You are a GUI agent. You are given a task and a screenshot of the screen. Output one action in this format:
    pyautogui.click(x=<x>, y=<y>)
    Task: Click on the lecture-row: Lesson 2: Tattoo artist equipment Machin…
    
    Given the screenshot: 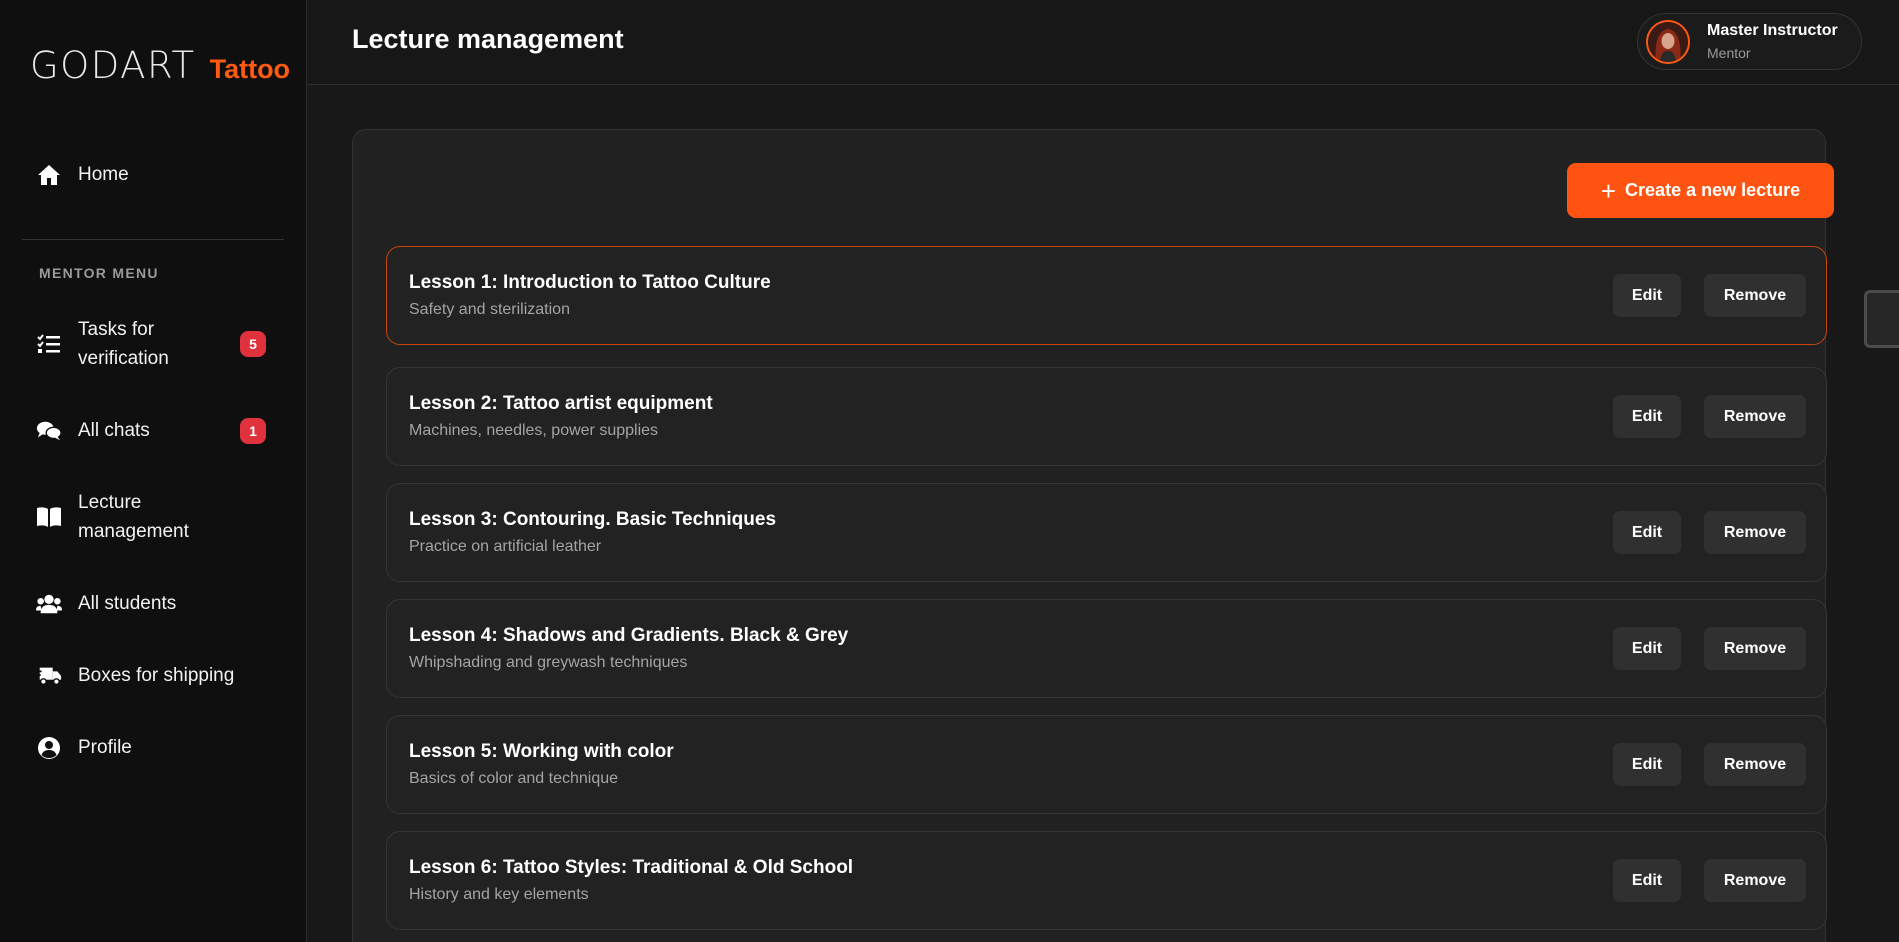 What is the action you would take?
    pyautogui.click(x=1106, y=416)
    